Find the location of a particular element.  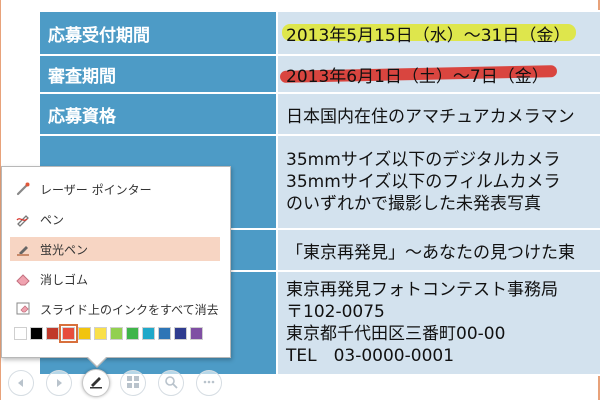

next-button is located at coordinates (59, 383).